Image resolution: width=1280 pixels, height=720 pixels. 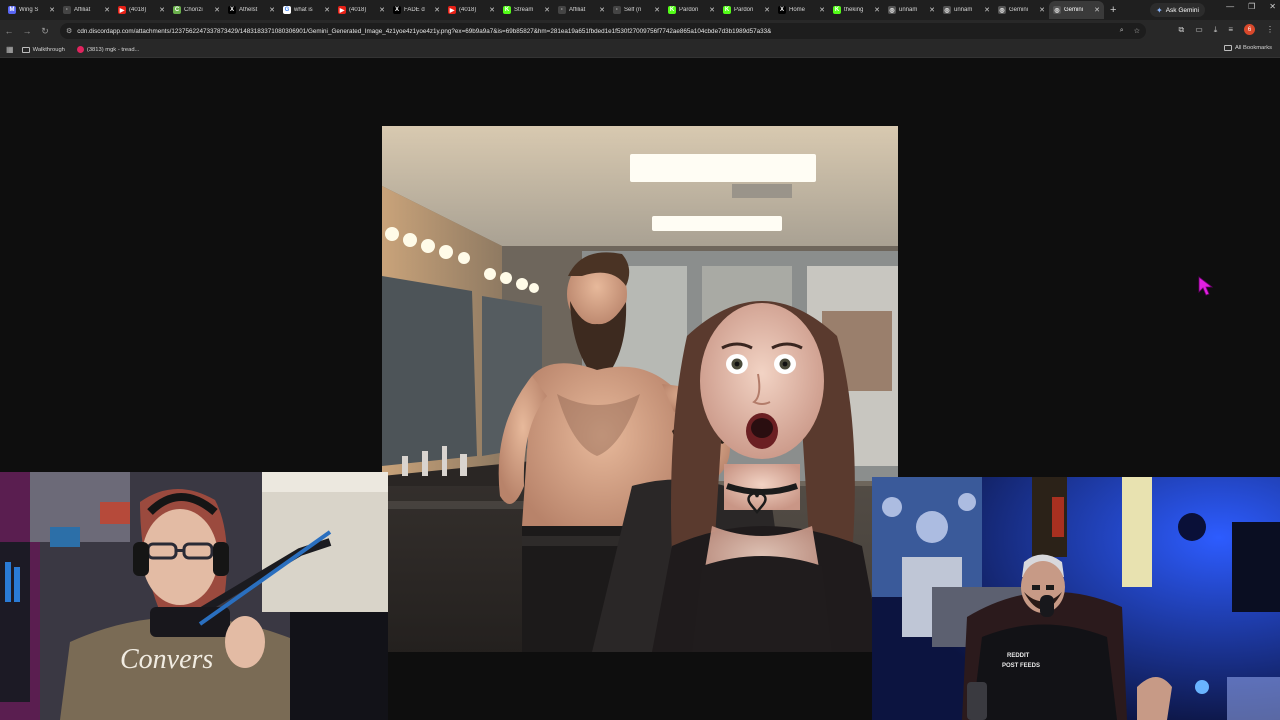 I want to click on tab-18: ◎ Gemini ✕, so click(x=1021, y=10).